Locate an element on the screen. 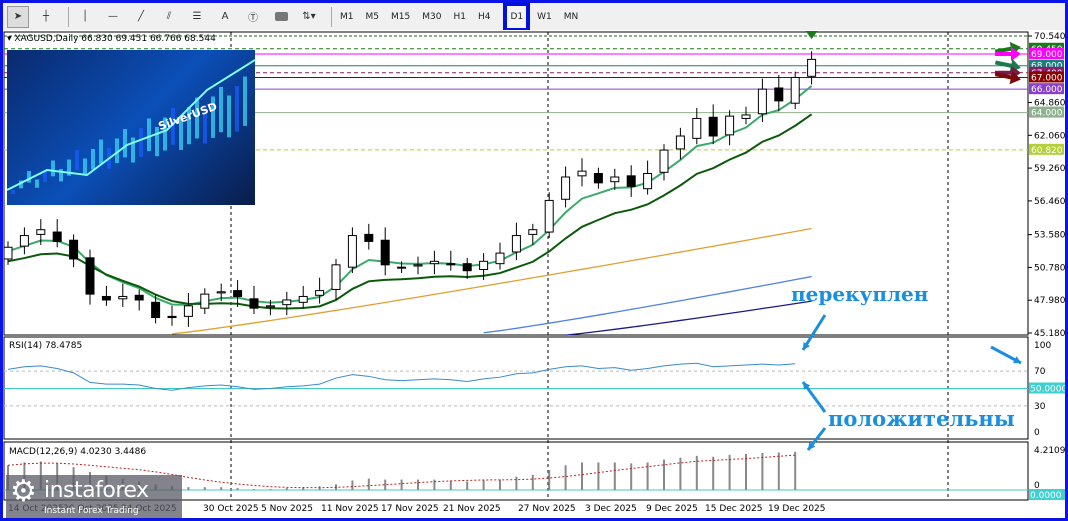 The image size is (1068, 521). timeframe-m1: M1 is located at coordinates (347, 17).